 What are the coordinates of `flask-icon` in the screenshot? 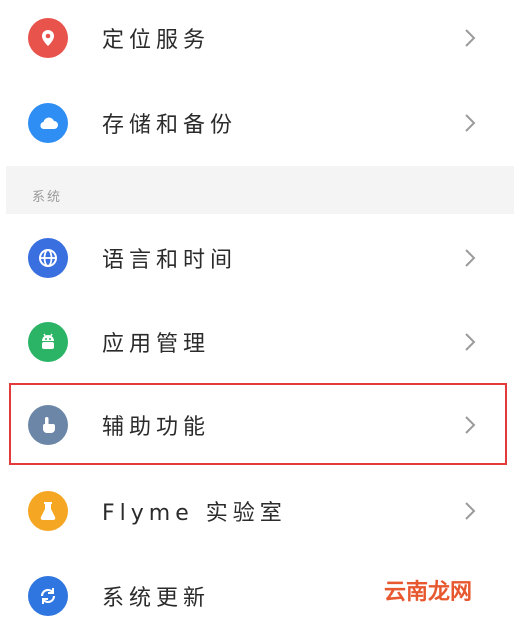 It's located at (48, 511).